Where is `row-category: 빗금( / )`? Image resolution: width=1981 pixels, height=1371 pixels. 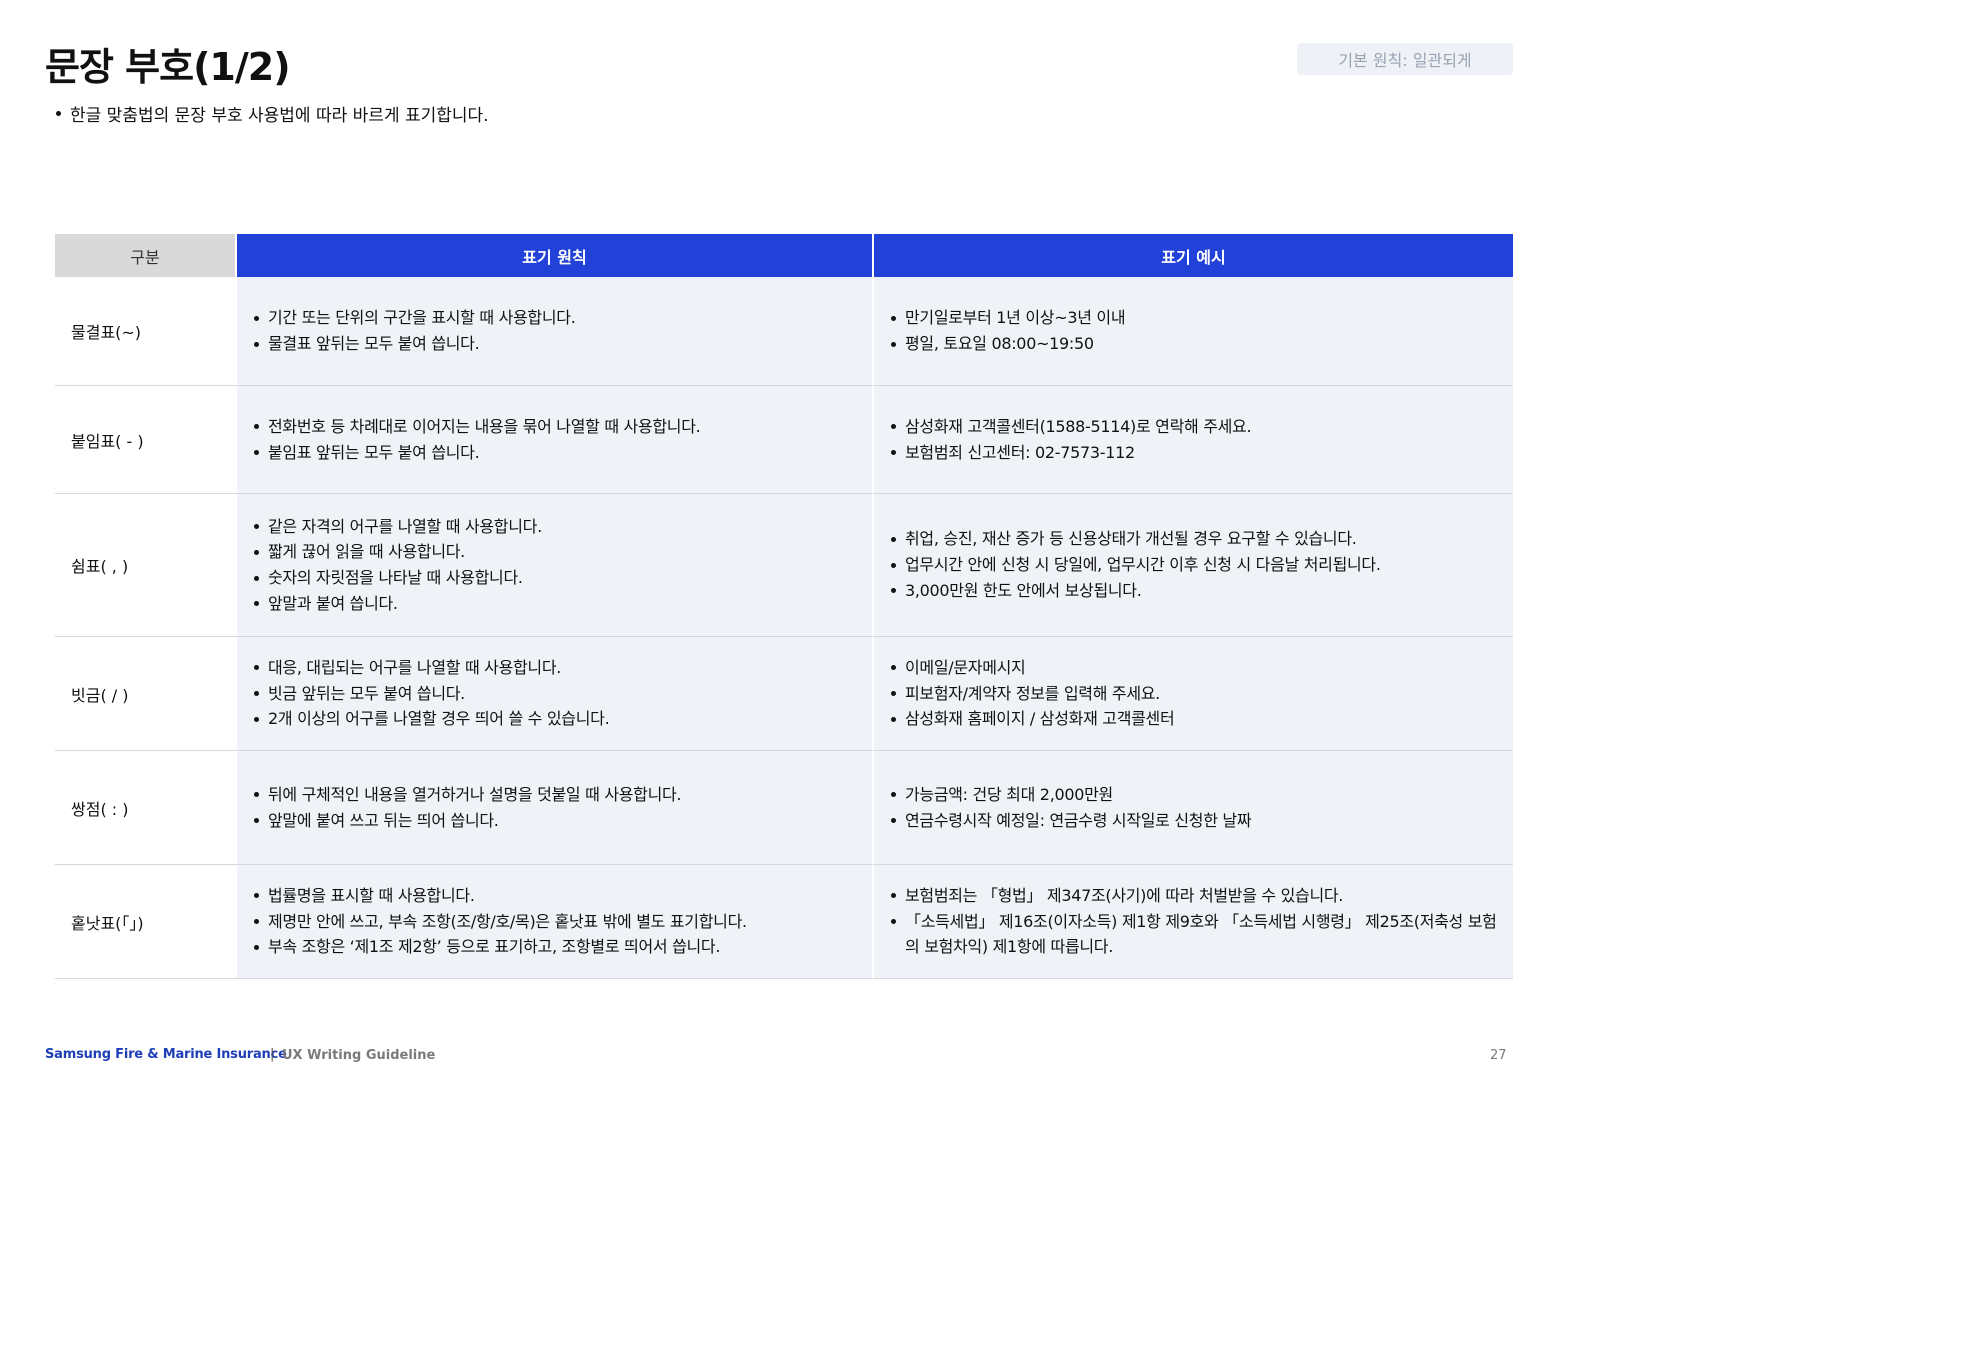
row-category: 빗금( / ) is located at coordinates (146, 694).